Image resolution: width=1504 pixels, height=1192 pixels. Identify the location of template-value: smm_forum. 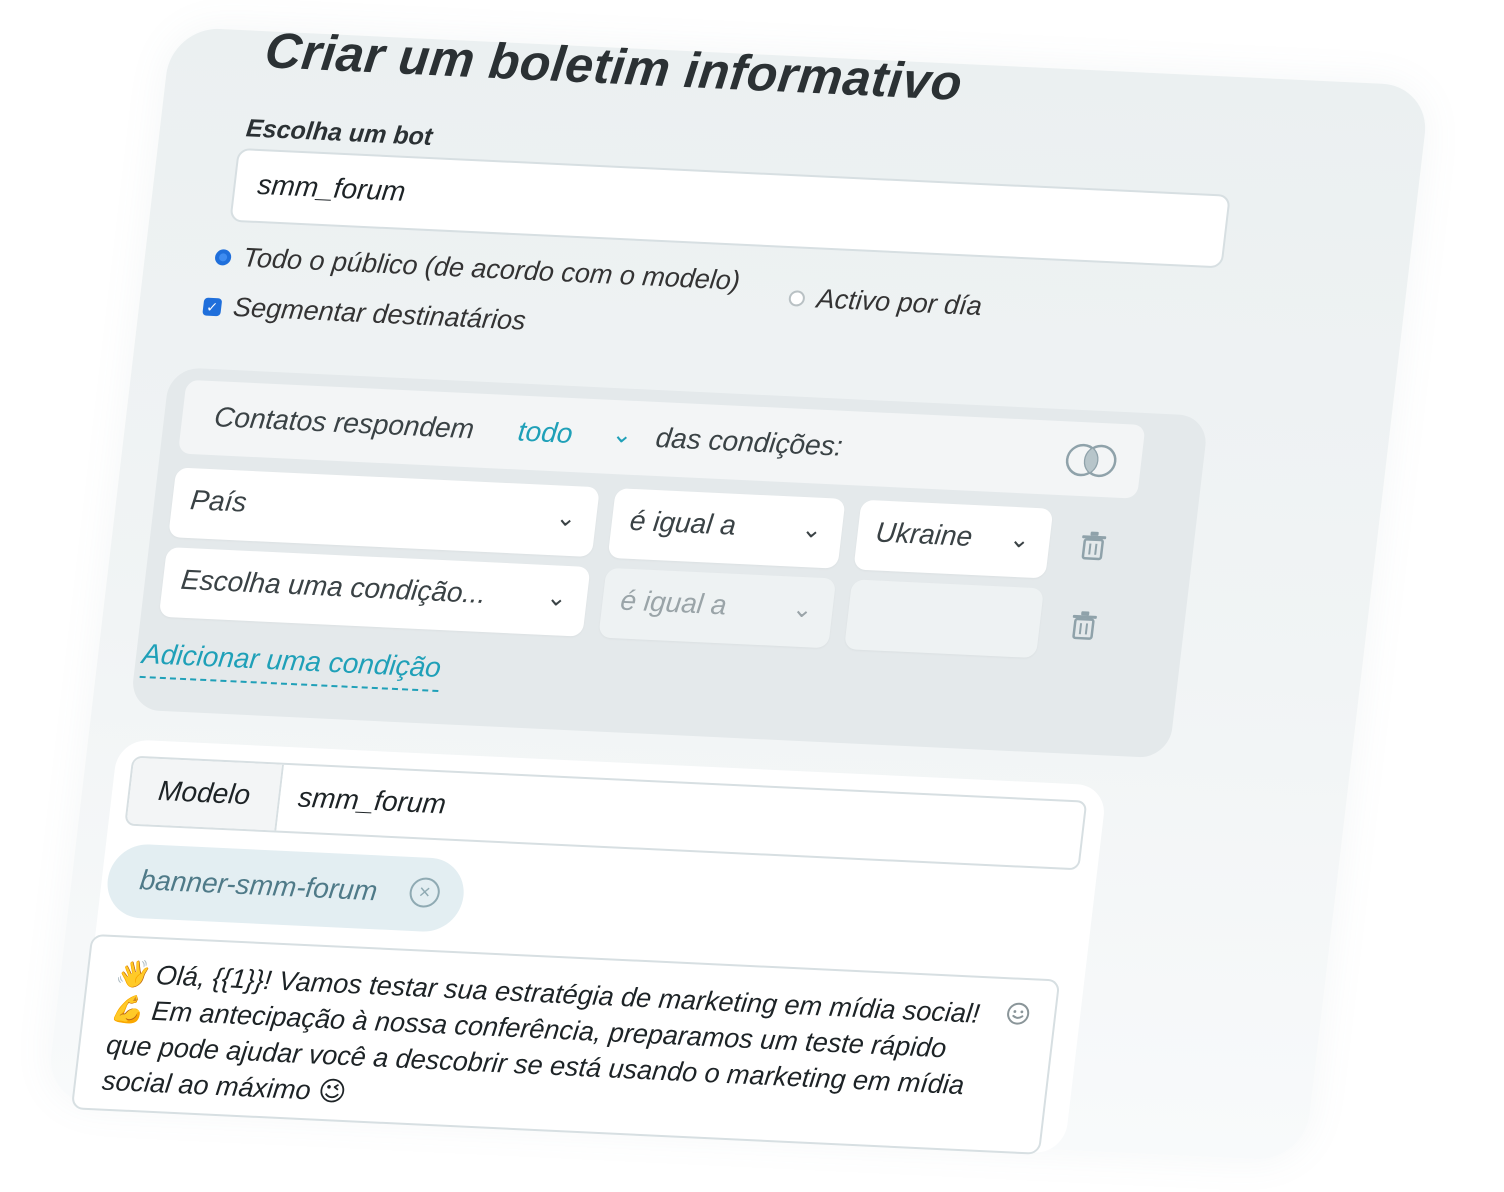
(372, 800).